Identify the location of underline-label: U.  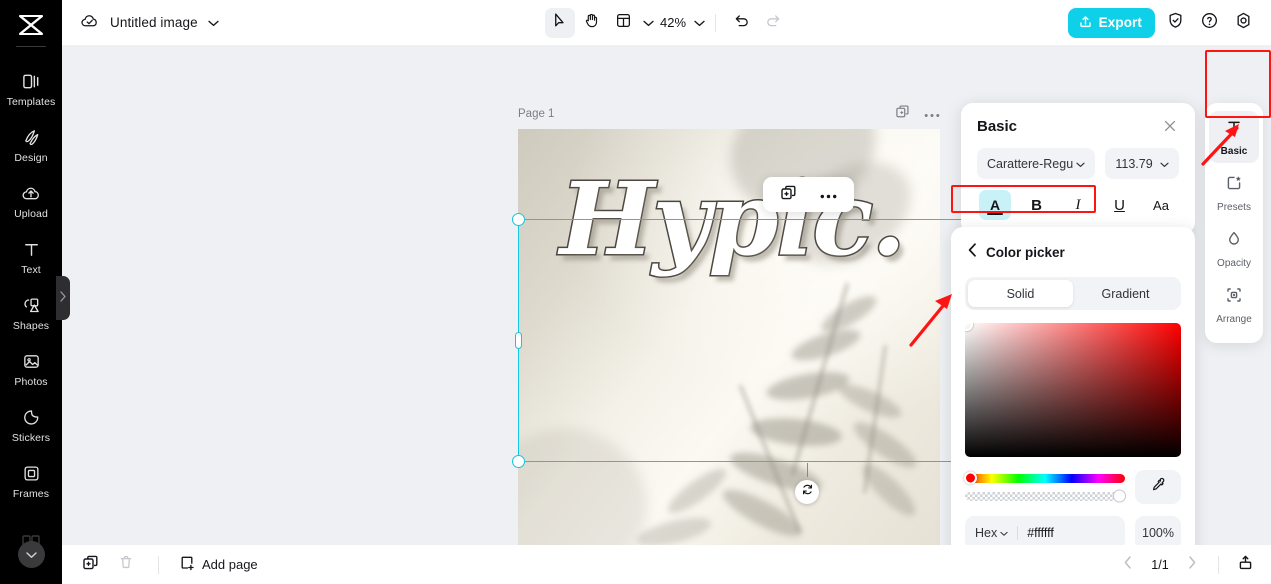
(1119, 205).